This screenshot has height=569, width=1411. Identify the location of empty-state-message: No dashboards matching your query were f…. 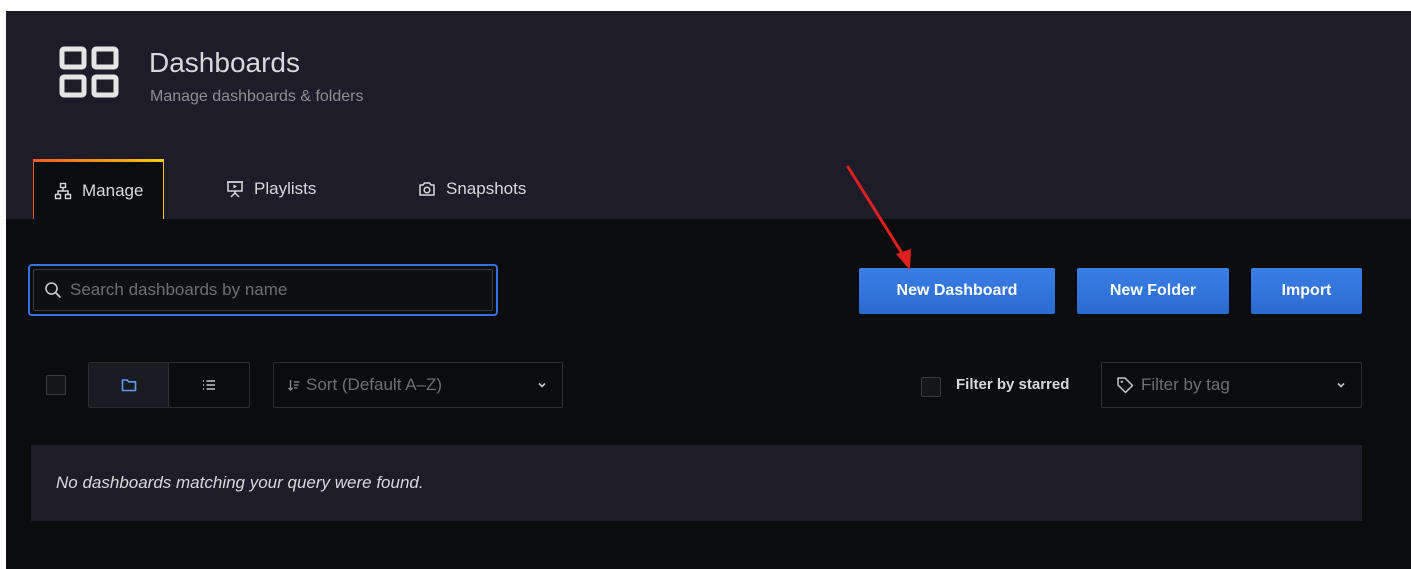
(240, 482).